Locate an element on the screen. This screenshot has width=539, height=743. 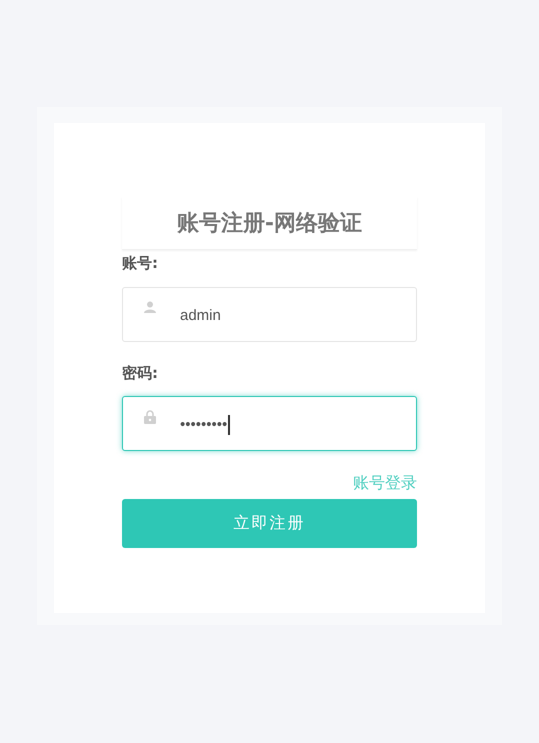
lock-icon is located at coordinates (150, 417).